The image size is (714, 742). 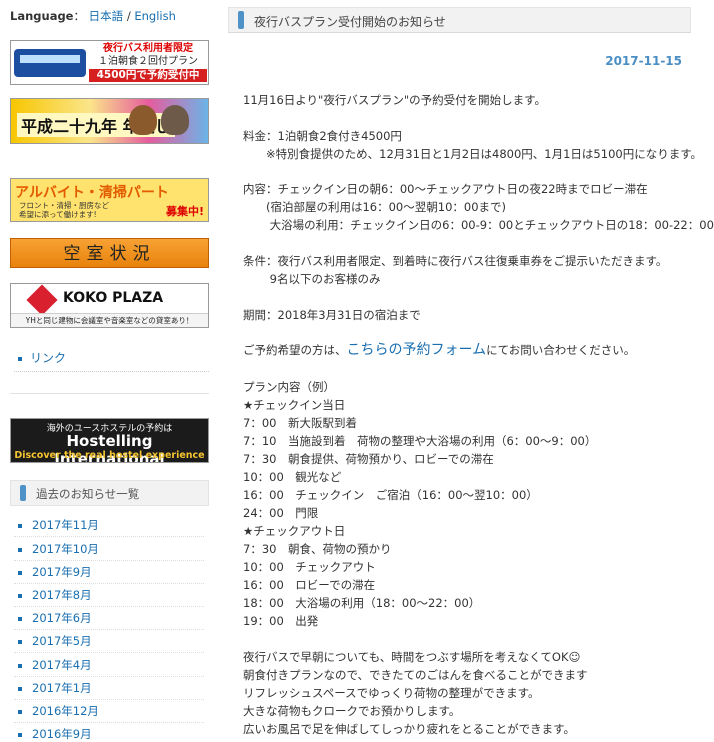 I want to click on closing-line: 夜行バスで早朝についても、時間をつぶす場所を考えなくてOK☺, so click(x=412, y=657).